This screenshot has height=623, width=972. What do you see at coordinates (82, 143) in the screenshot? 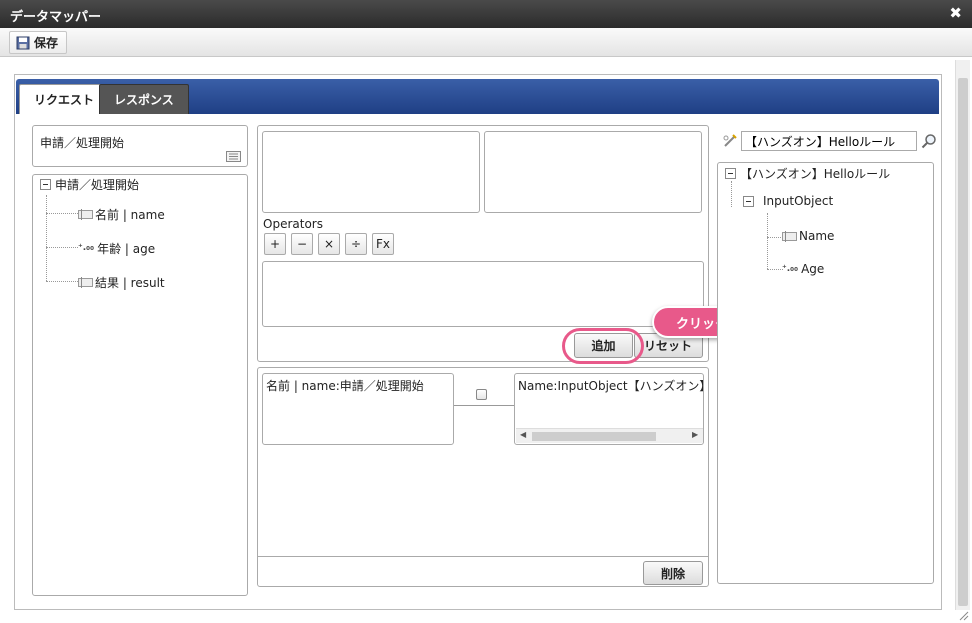
I see `source-header-title: 申請／処理開始` at bounding box center [82, 143].